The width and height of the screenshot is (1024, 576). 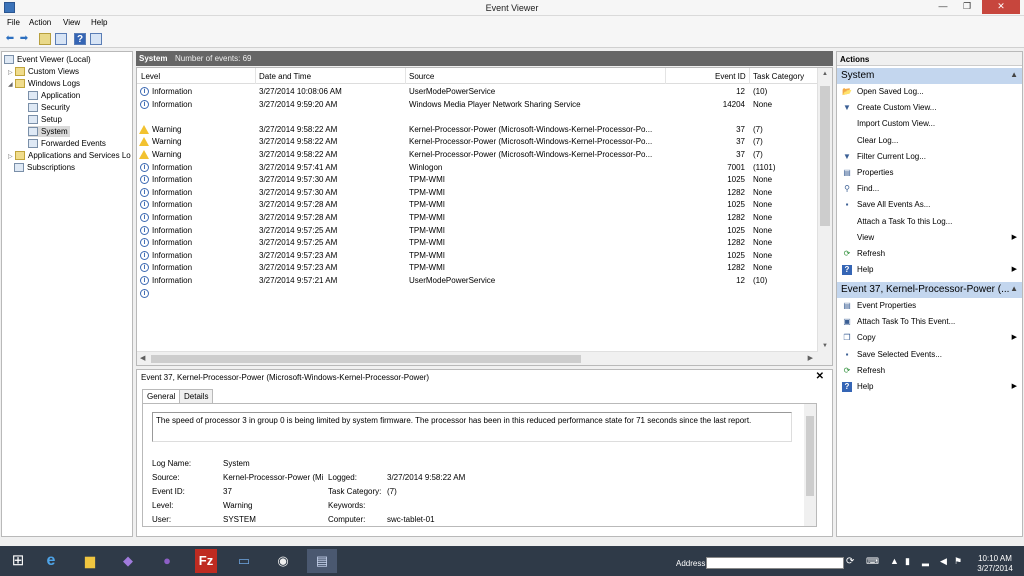 What do you see at coordinates (929, 338) in the screenshot?
I see `action-copy: ❐ Copy ▶` at bounding box center [929, 338].